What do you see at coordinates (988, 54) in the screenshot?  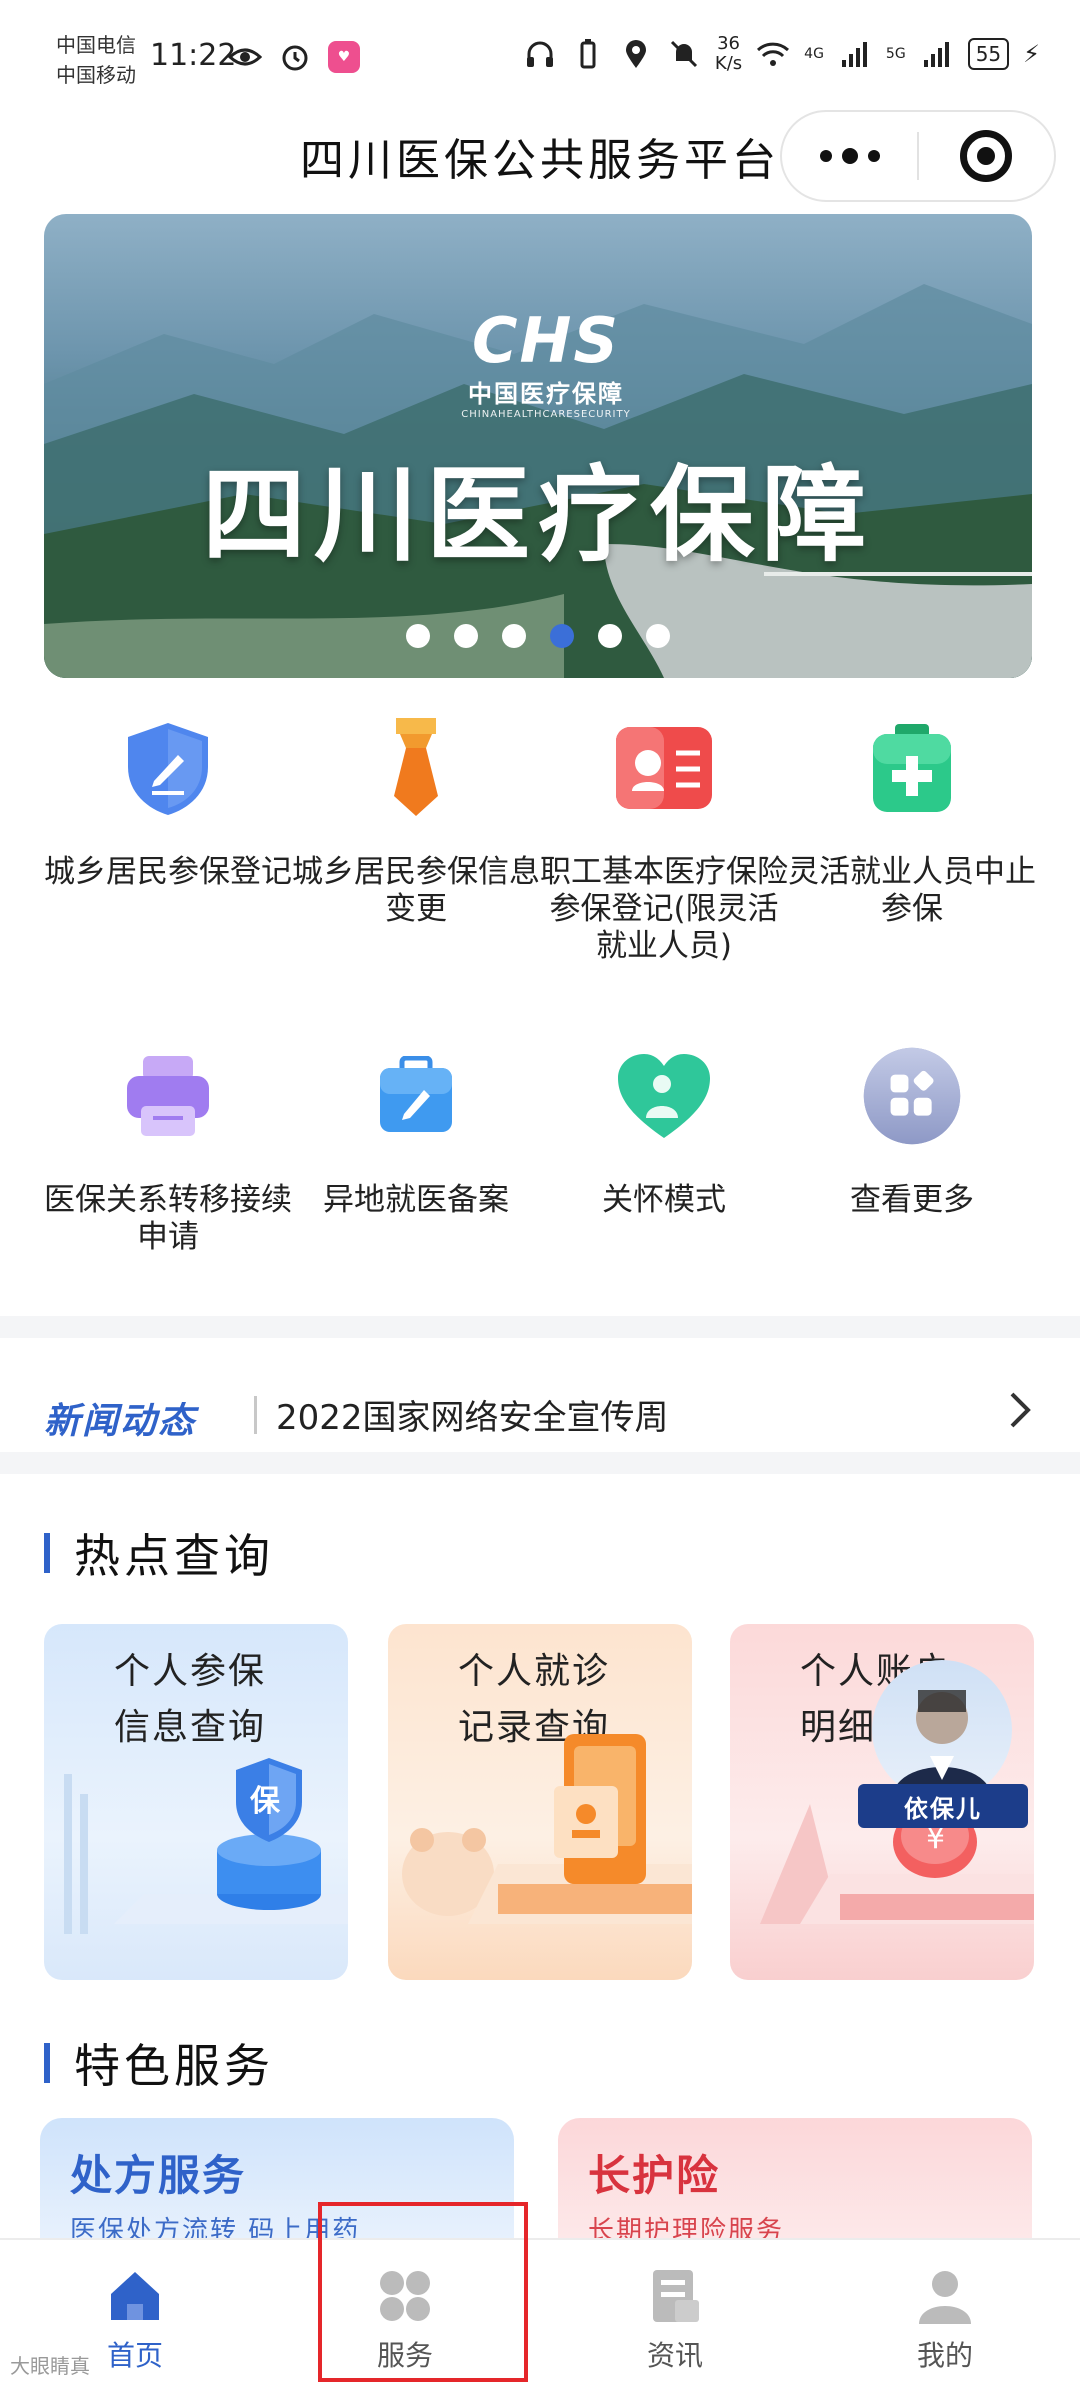 I see `battery-level: 55` at bounding box center [988, 54].